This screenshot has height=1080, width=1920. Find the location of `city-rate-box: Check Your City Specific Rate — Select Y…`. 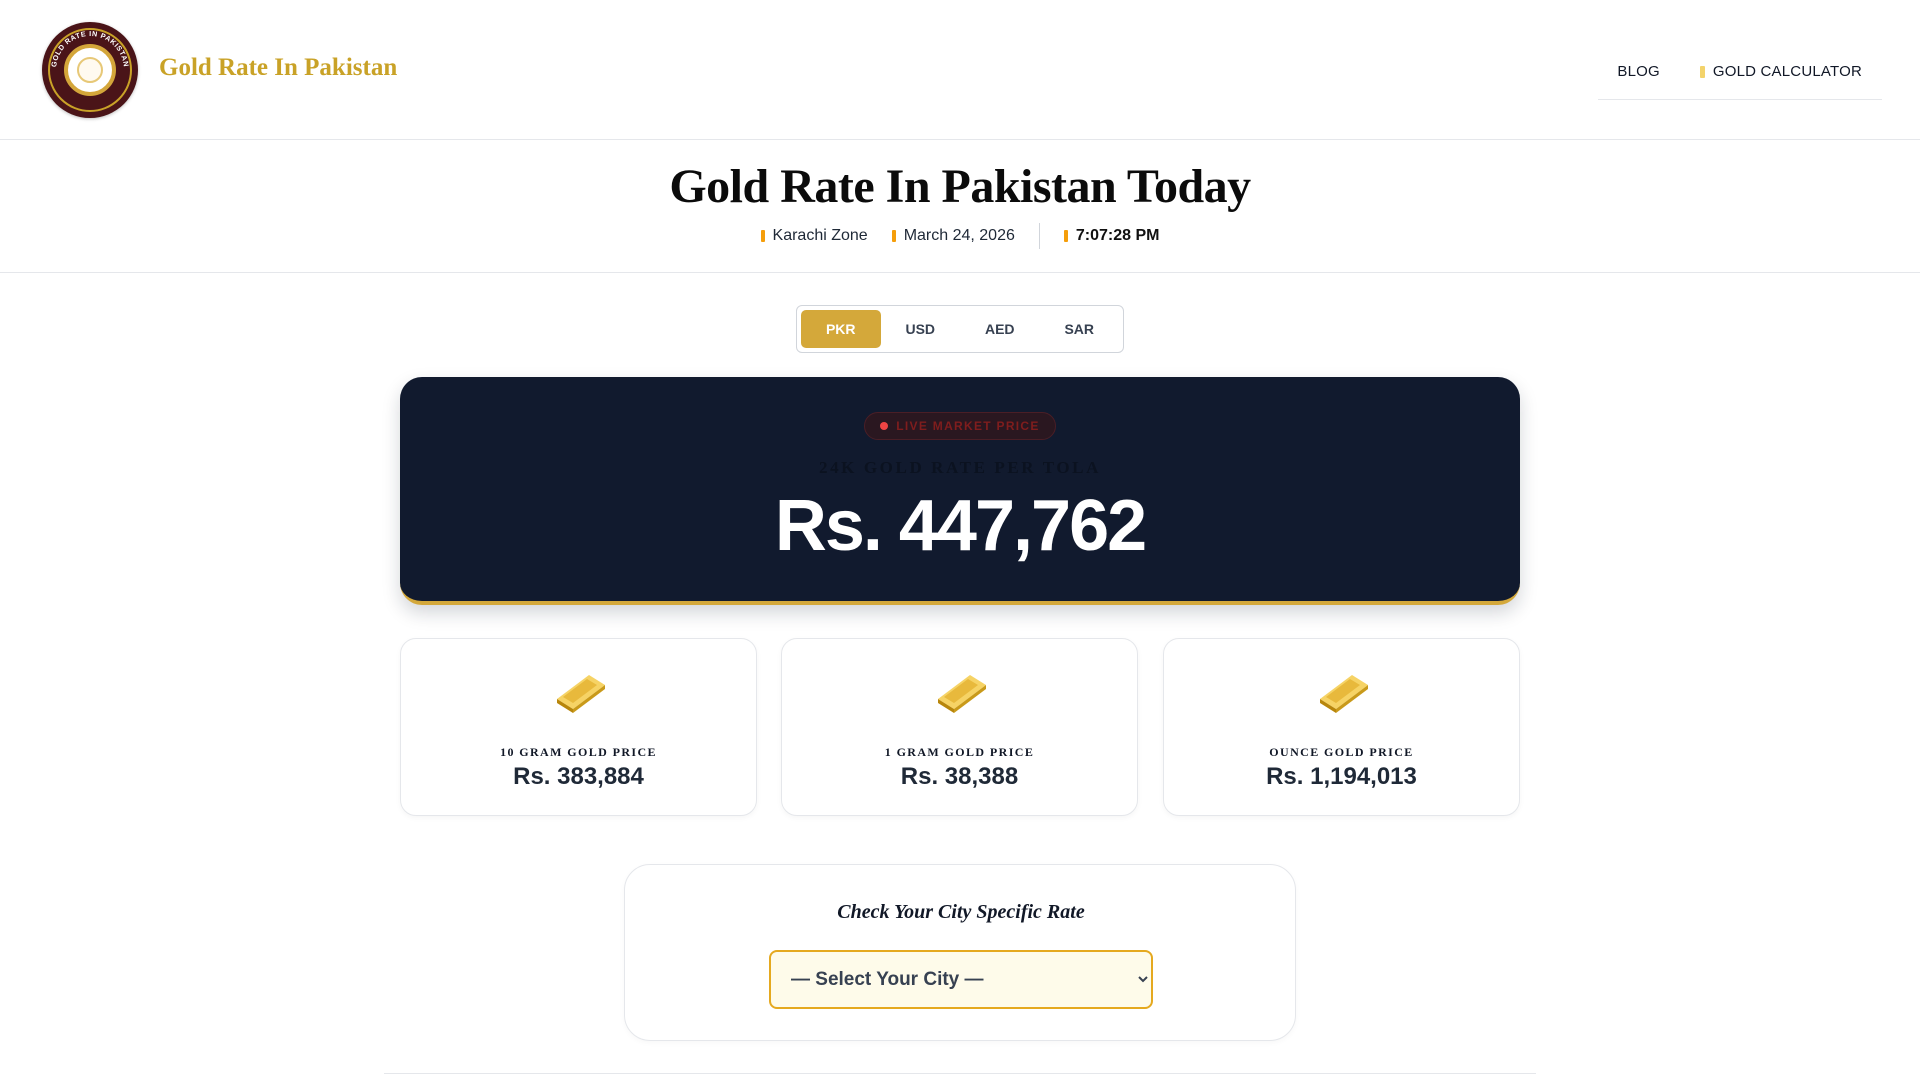

city-rate-box: Check Your City Specific Rate — Select Y… is located at coordinates (960, 952).